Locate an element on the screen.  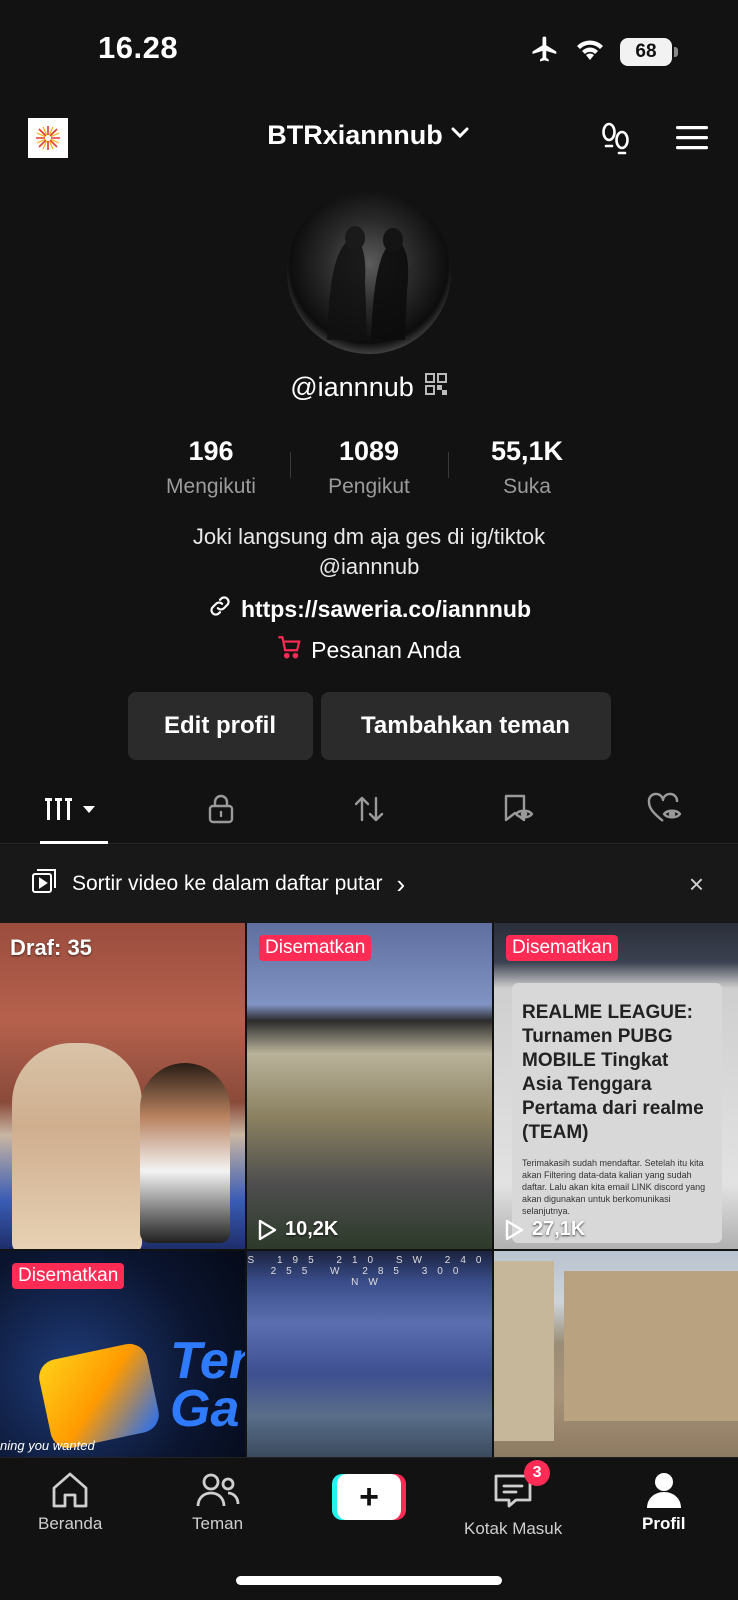
profile-link: https://saweria.co/iannnub is located at coordinates (369, 609).